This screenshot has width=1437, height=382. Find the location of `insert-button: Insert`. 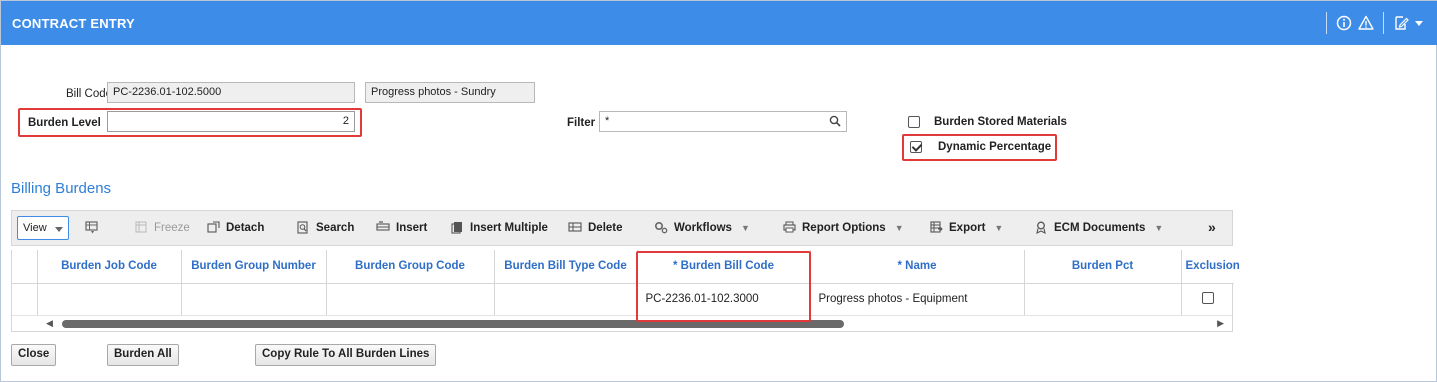

insert-button: Insert is located at coordinates (401, 227).